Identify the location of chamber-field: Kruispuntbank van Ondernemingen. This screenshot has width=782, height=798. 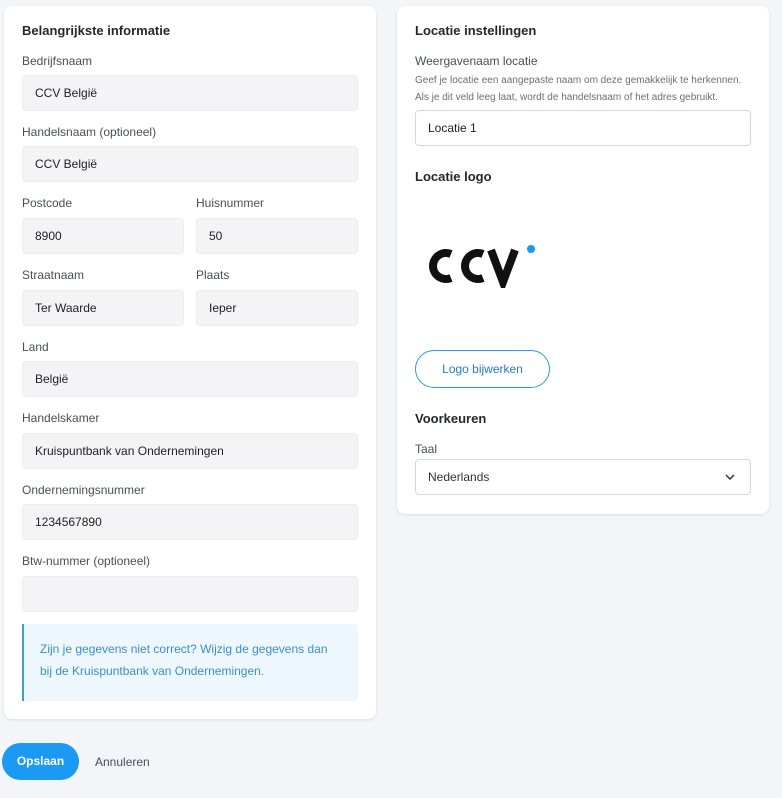
(190, 451).